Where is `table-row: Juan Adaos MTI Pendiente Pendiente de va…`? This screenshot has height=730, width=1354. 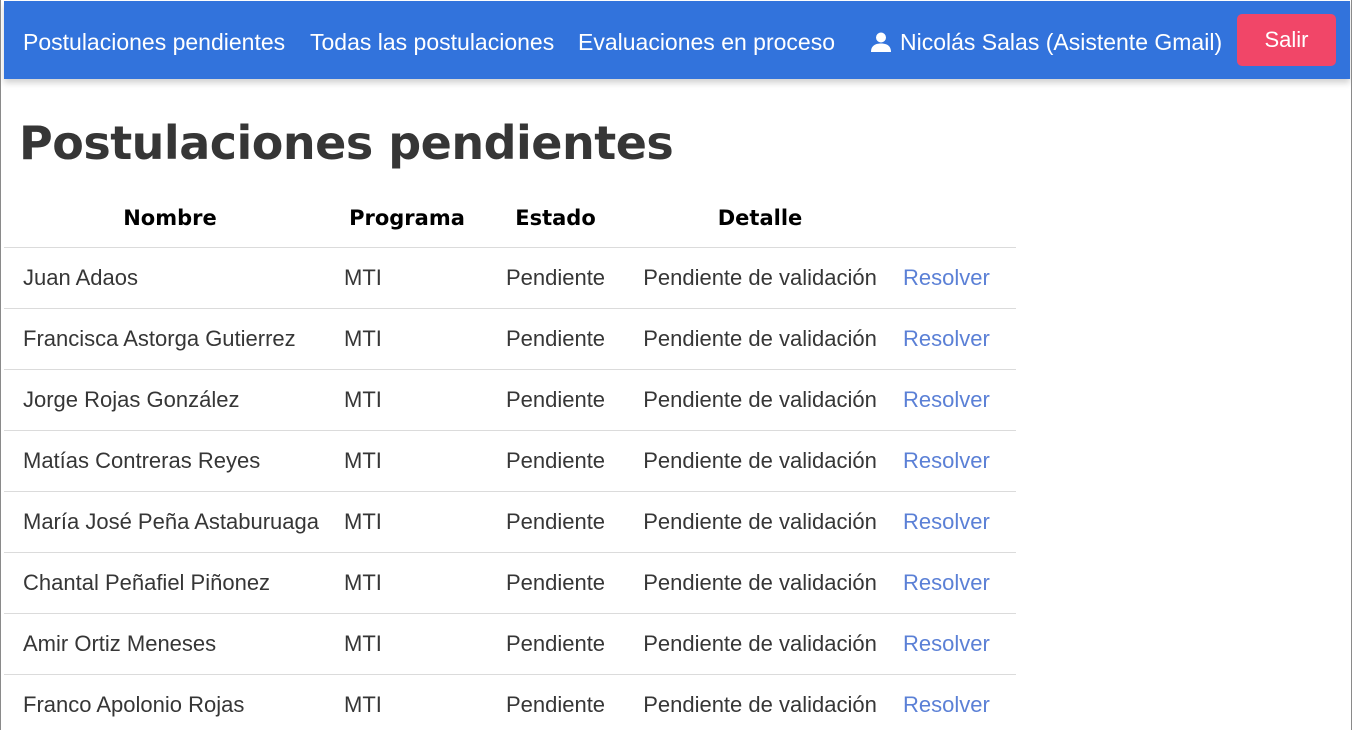 table-row: Juan Adaos MTI Pendiente Pendiente de va… is located at coordinates (510, 278).